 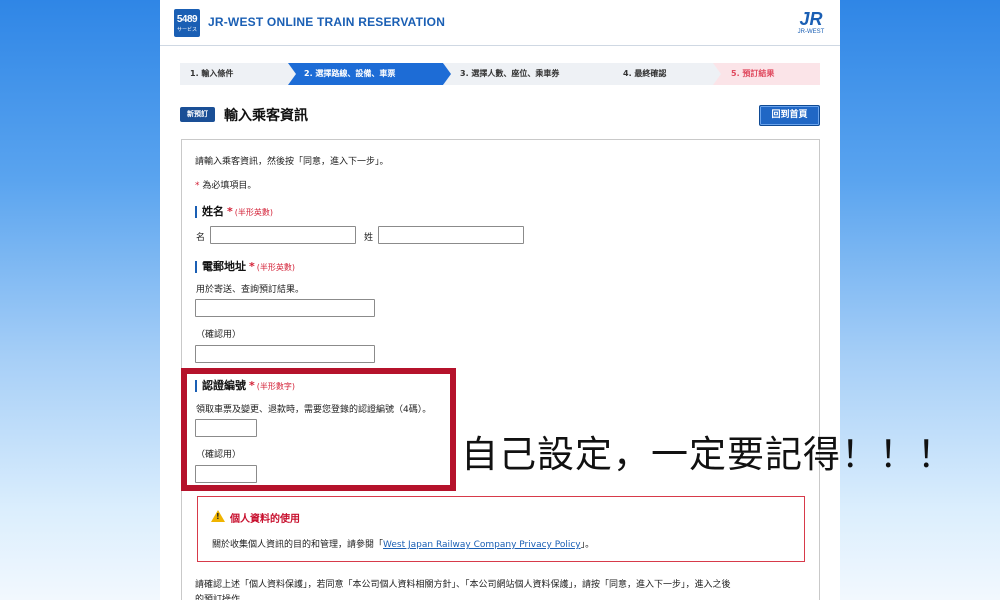 I want to click on auth-title: 認證編號, so click(x=224, y=385).